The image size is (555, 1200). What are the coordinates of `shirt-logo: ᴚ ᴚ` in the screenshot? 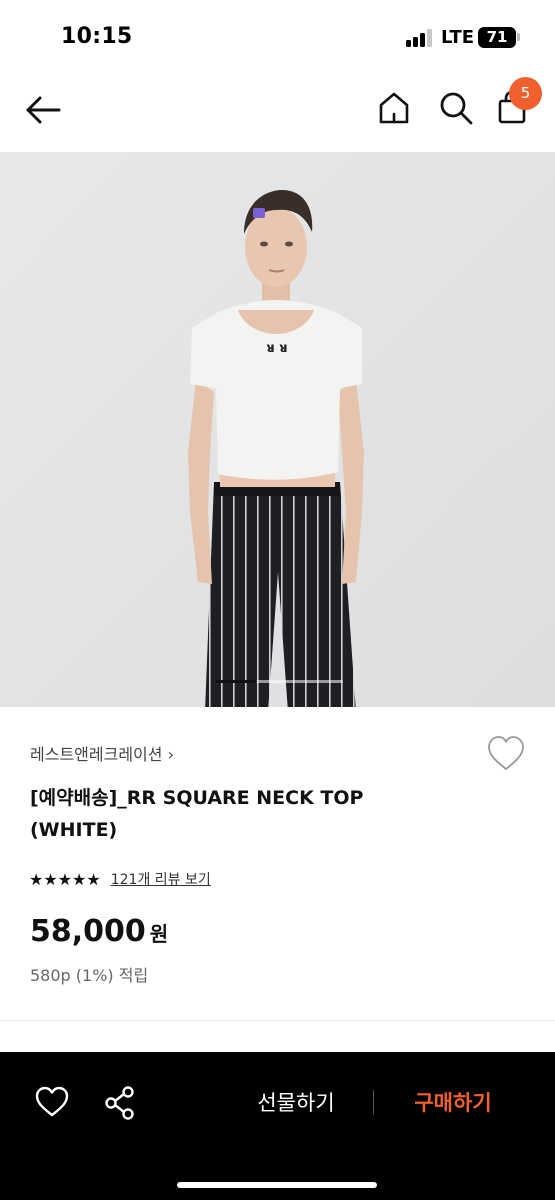 It's located at (276, 348).